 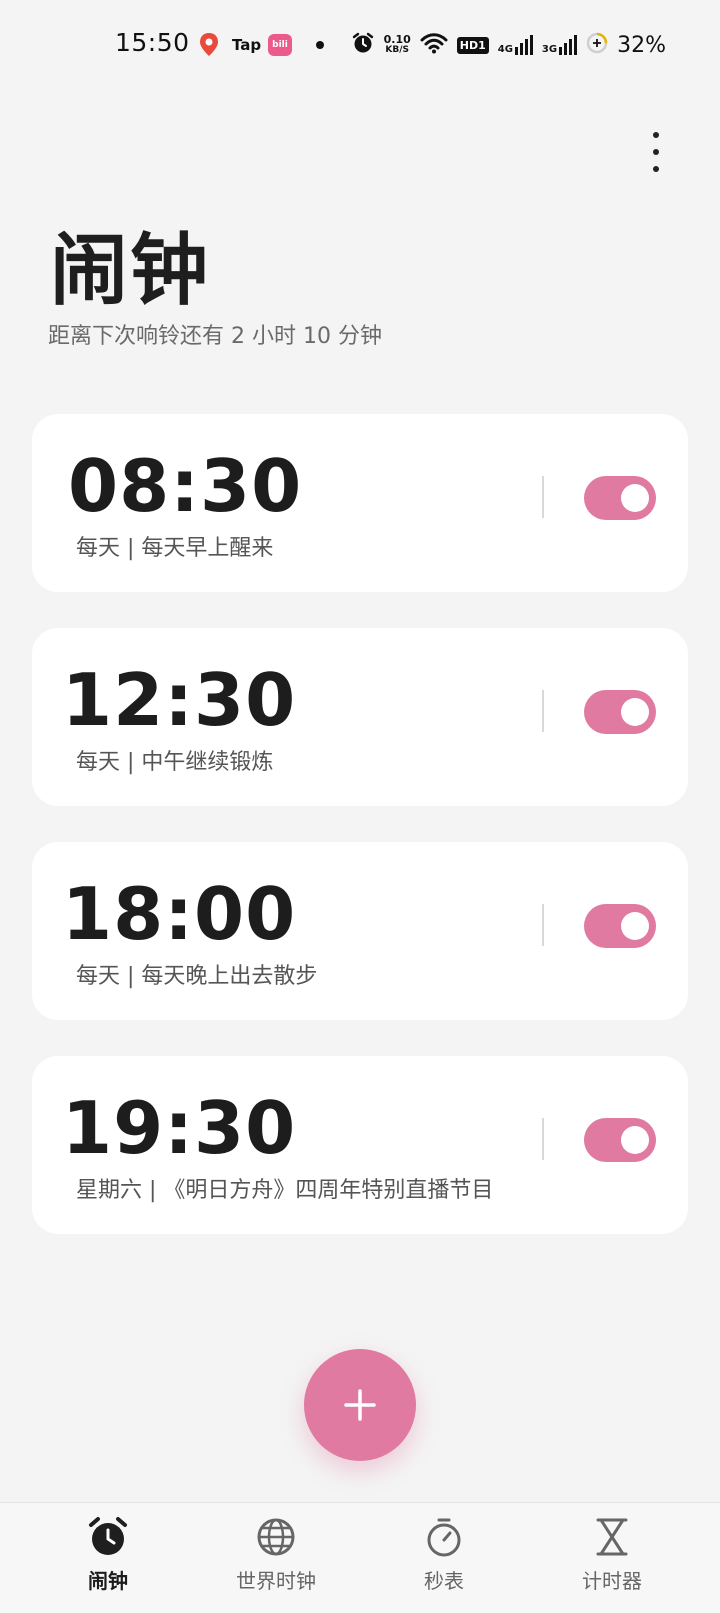 What do you see at coordinates (197, 976) in the screenshot?
I see `alarm-label: 每天 | 每天晚上出去散步` at bounding box center [197, 976].